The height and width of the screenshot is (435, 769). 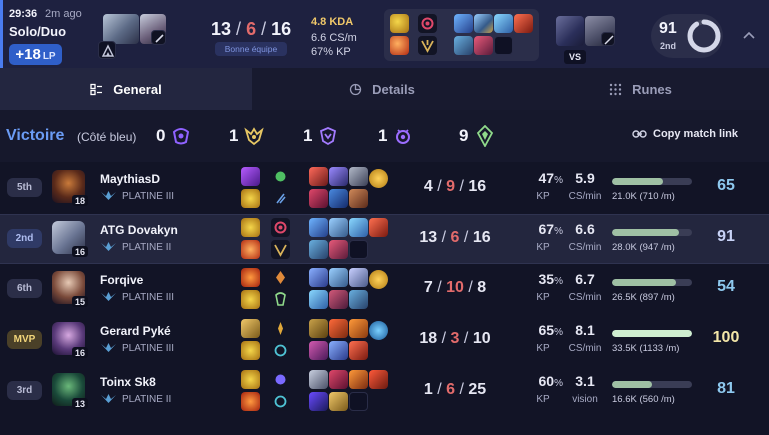 I want to click on tab-runes-label: Runes, so click(x=652, y=89).